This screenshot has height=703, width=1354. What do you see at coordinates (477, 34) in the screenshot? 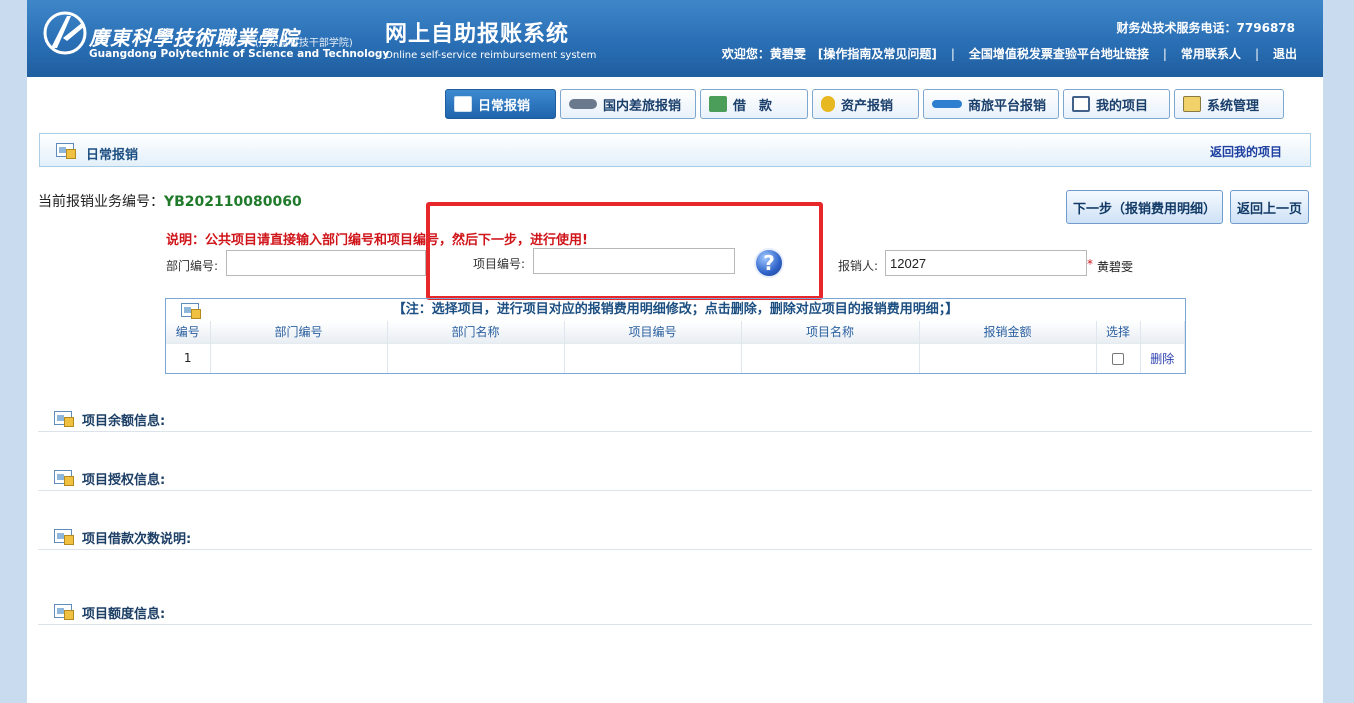
I see `system-title: 网上自助报账系统` at bounding box center [477, 34].